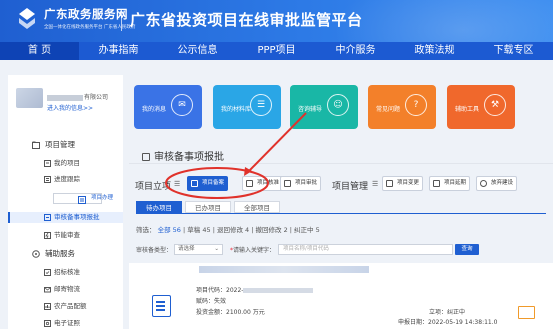 Image resolution: width=553 pixels, height=329 pixels. I want to click on license-icon, so click(47, 323).